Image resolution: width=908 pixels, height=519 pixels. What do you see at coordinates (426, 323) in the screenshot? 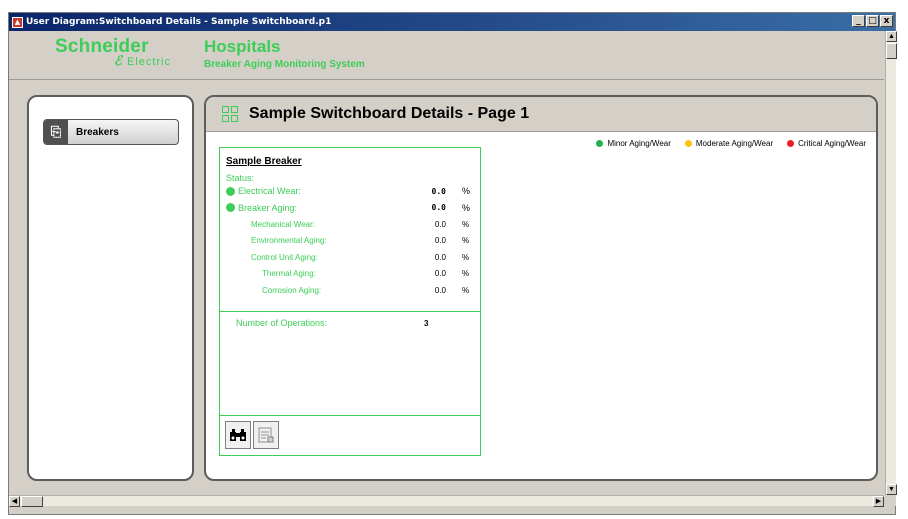
I see `operations-value: 3` at bounding box center [426, 323].